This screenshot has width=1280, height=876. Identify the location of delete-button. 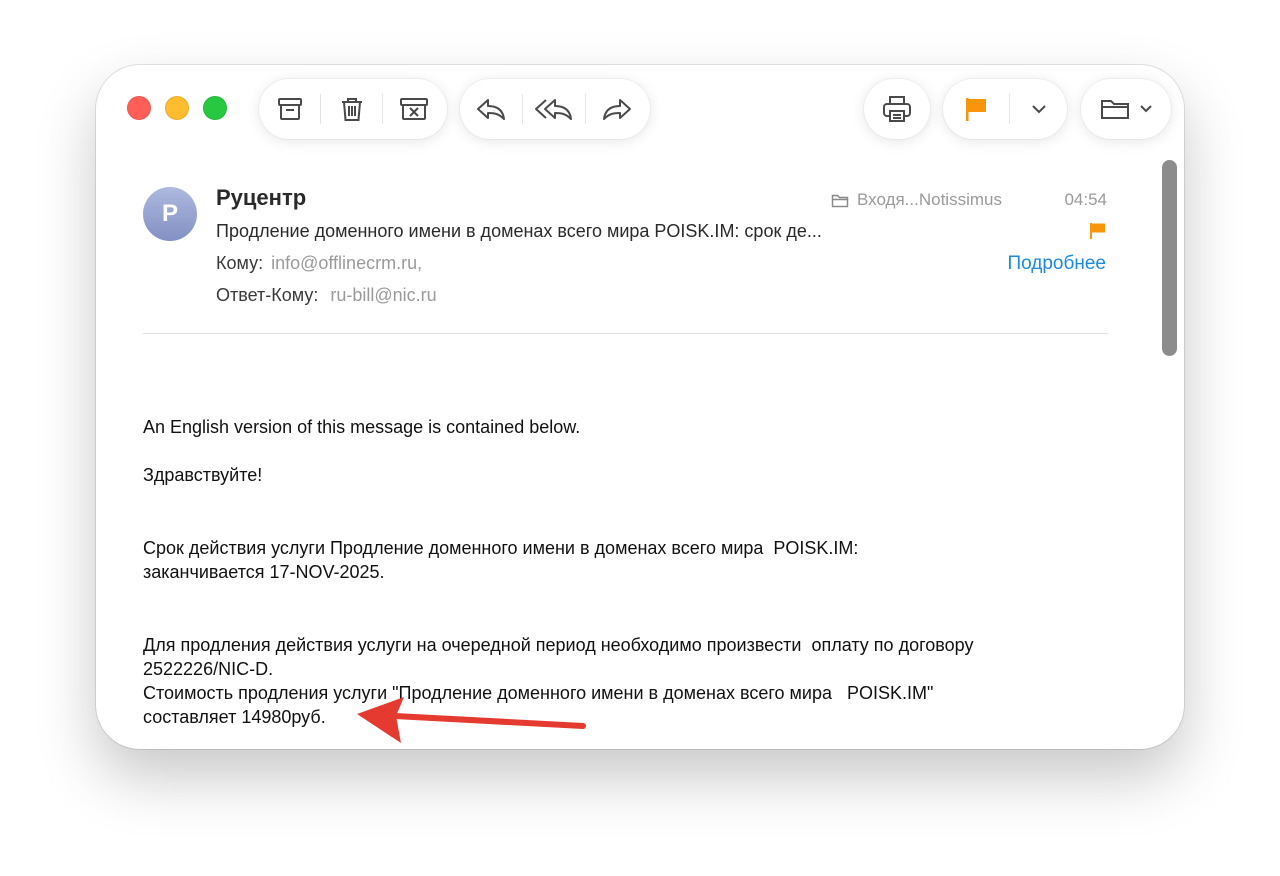
(351, 109).